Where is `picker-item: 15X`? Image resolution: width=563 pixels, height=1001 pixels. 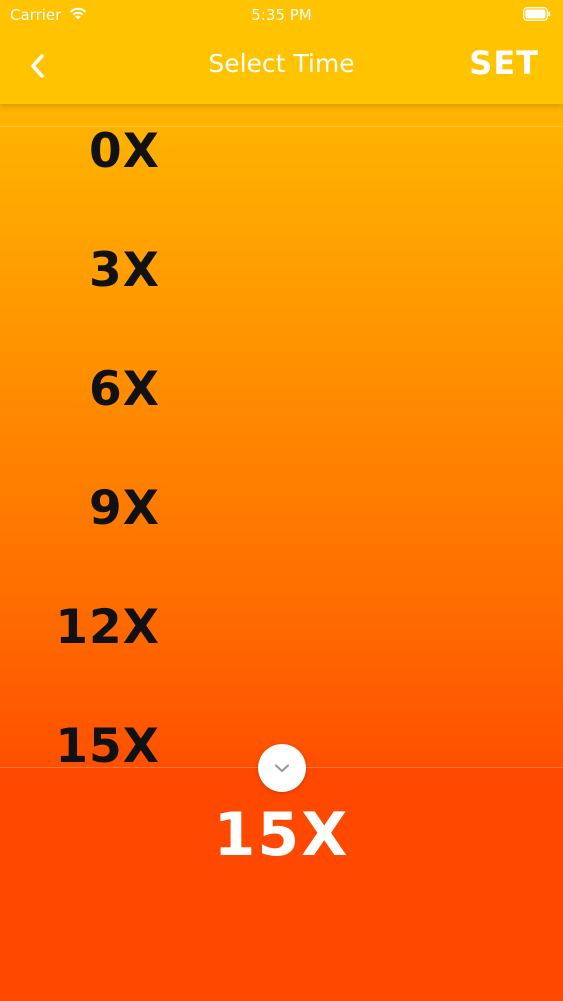 picker-item: 15X is located at coordinates (107, 743).